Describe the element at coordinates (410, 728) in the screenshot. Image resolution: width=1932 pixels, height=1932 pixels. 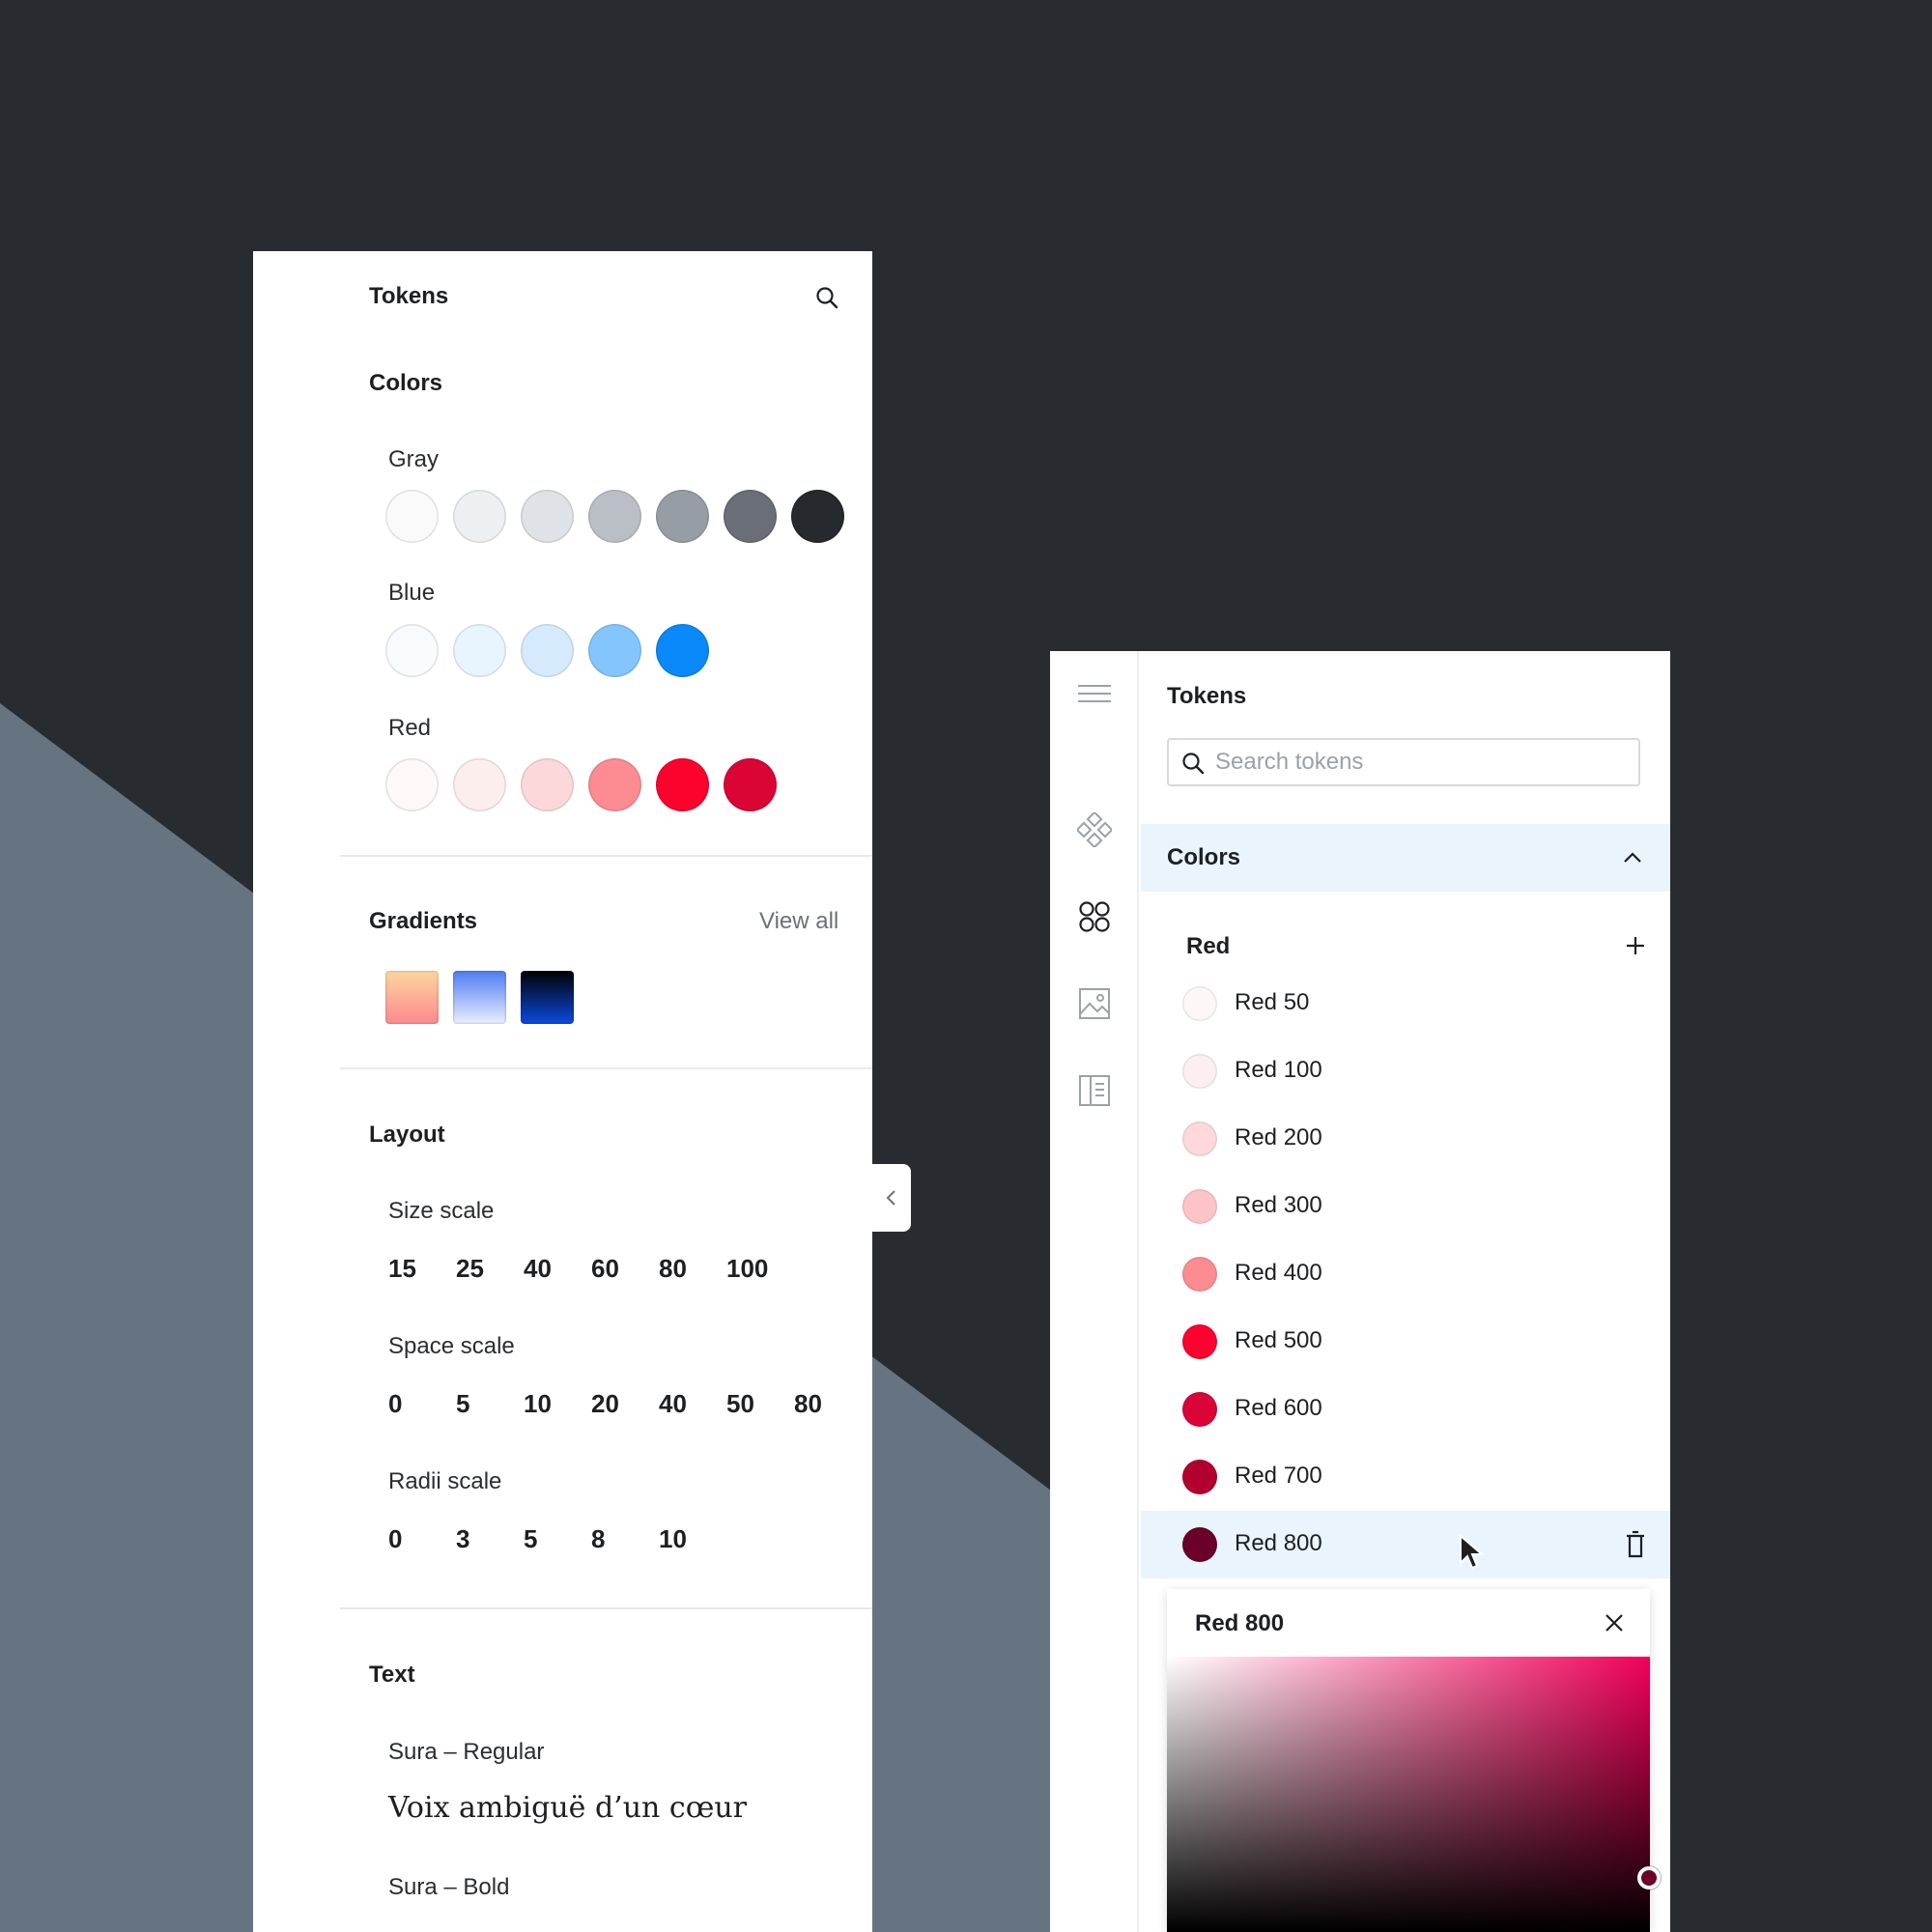
I see `red-label: Red` at that location.